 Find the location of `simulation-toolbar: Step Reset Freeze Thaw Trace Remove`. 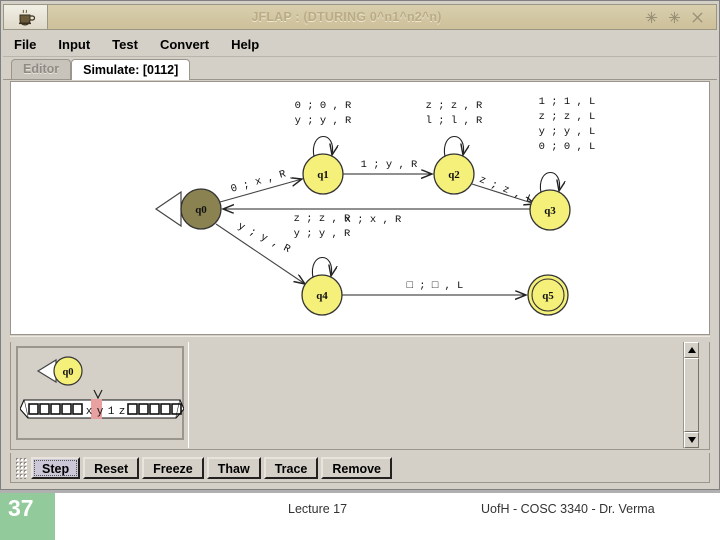

simulation-toolbar: Step Reset Freeze Thaw Trace Remove is located at coordinates (360, 468).